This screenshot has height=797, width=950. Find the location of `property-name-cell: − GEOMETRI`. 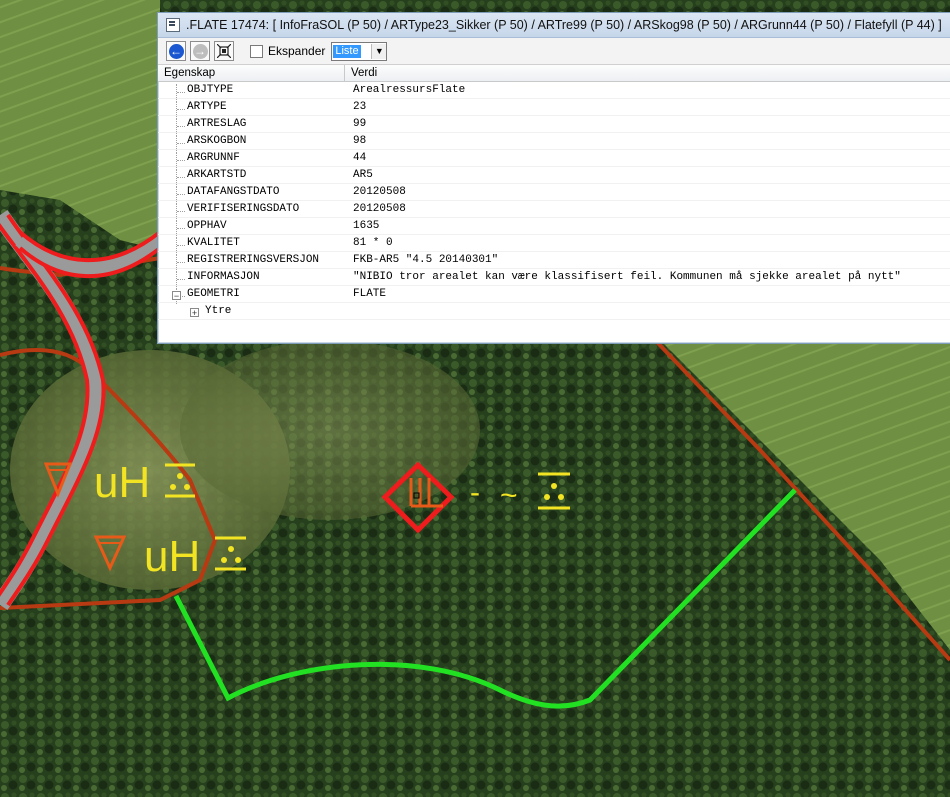

property-name-cell: − GEOMETRI is located at coordinates (241, 296).